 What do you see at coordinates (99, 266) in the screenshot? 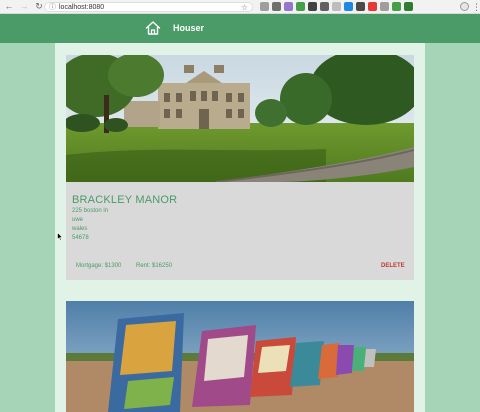
I see `mortgage-amount: Mortgage: $1300` at bounding box center [99, 266].